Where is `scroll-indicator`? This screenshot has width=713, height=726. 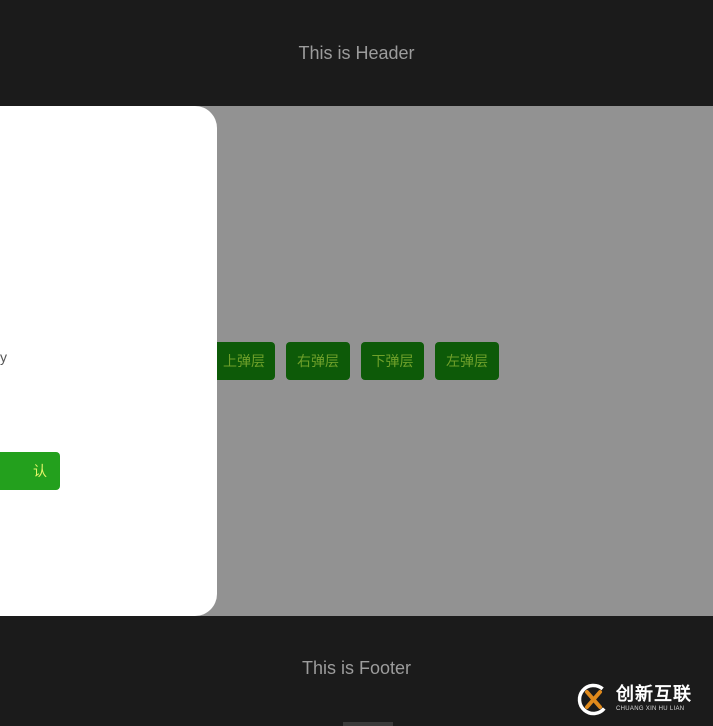 scroll-indicator is located at coordinates (368, 724).